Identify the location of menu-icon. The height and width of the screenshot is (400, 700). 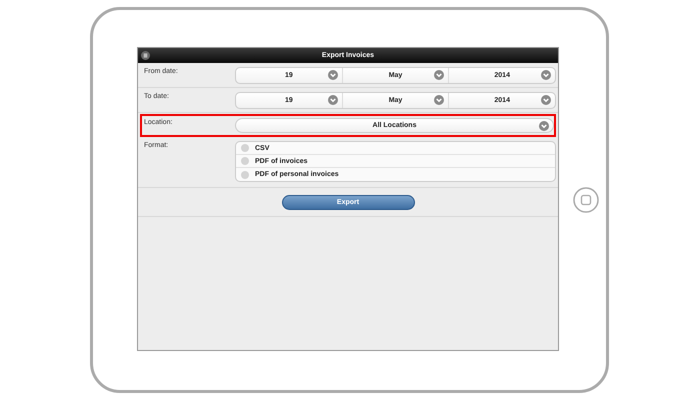
(145, 55).